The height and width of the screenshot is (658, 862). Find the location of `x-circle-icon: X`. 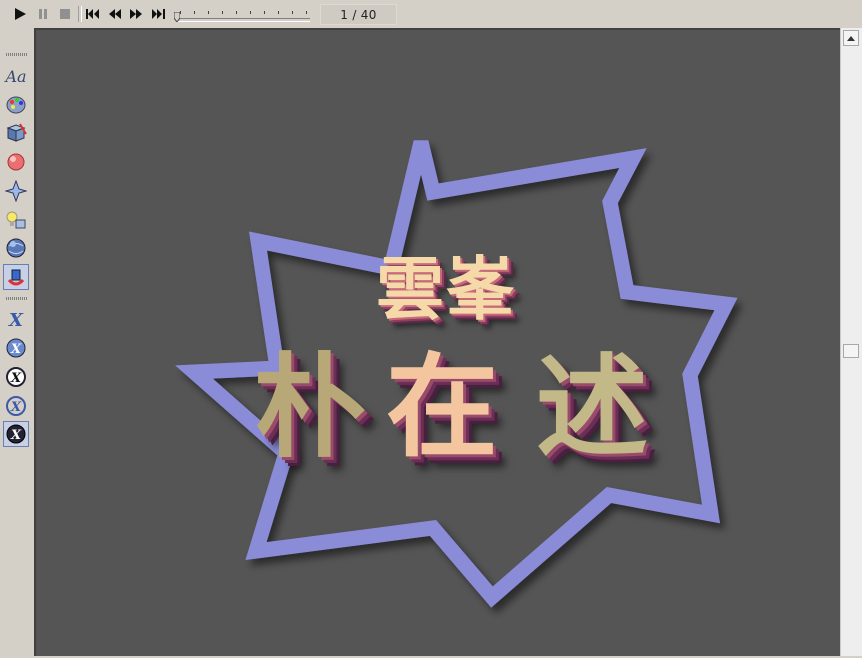

x-circle-icon: X is located at coordinates (16, 348).